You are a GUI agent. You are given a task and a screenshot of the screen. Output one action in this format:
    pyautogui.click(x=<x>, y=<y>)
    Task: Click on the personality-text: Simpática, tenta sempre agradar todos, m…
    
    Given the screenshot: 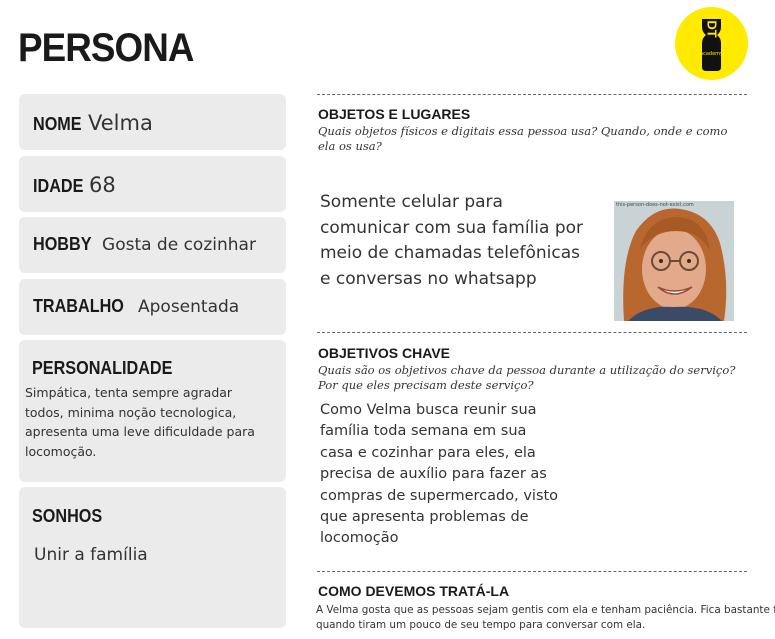 What is the action you would take?
    pyautogui.click(x=140, y=422)
    